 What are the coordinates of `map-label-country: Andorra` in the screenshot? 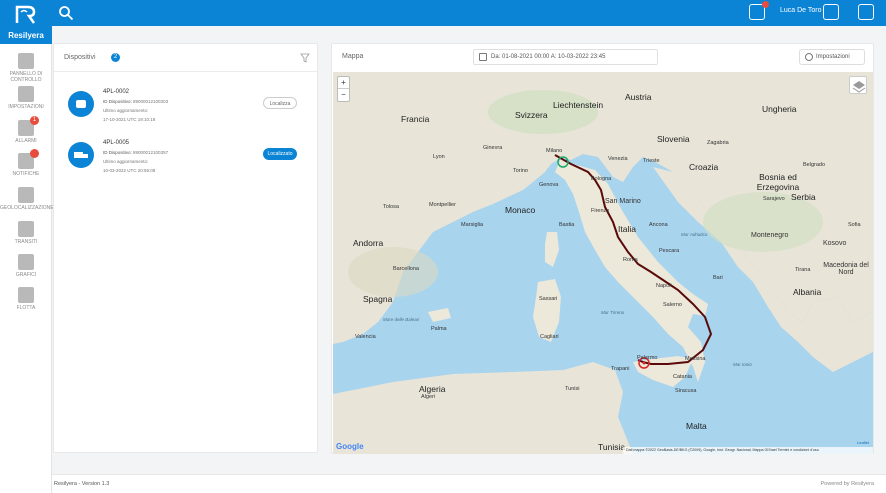 It's located at (368, 243).